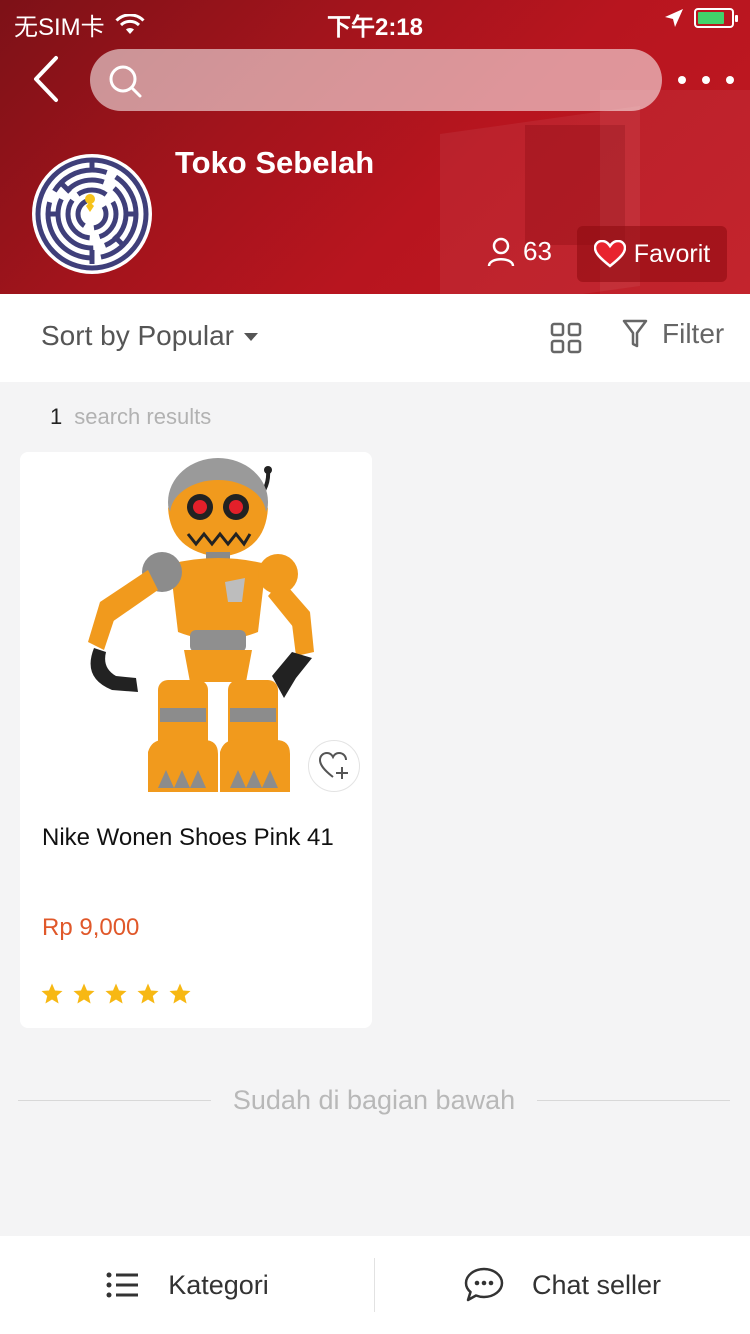 This screenshot has width=750, height=1334. I want to click on filter-icon, so click(635, 333).